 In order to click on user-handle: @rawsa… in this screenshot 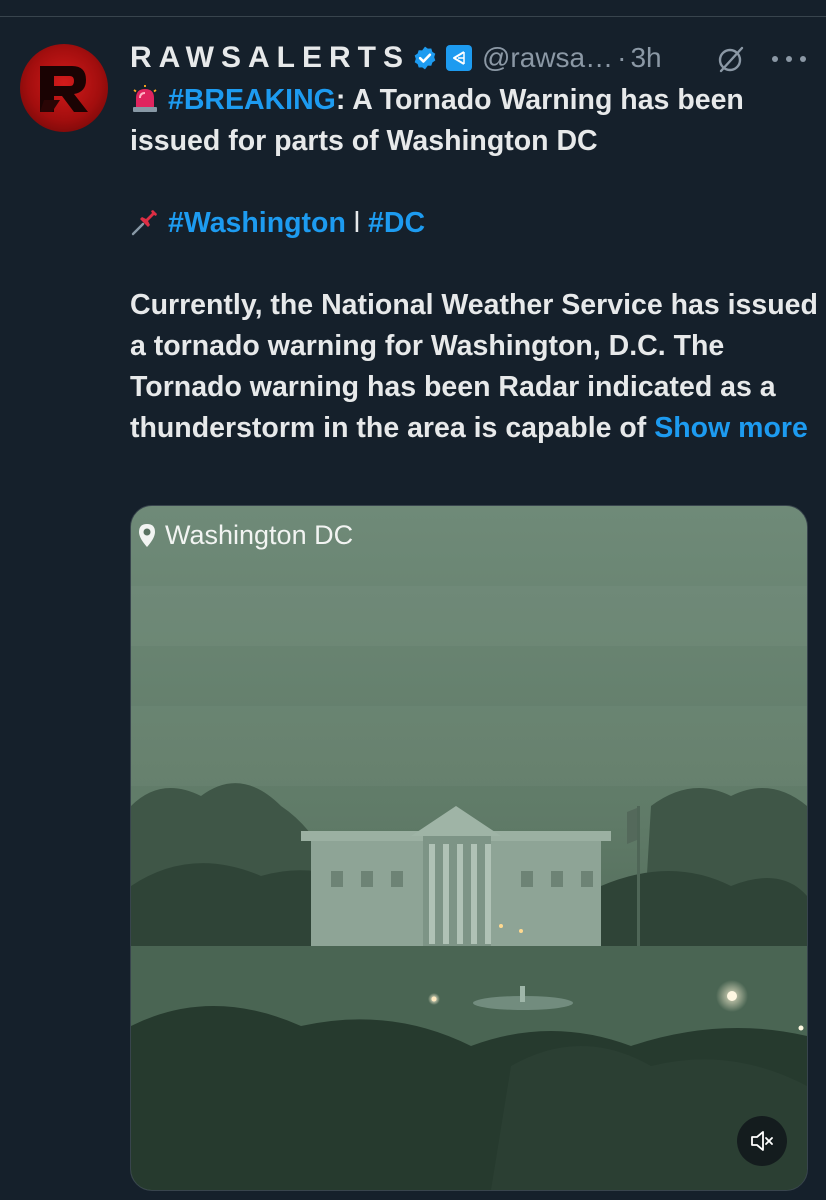, I will do `click(547, 58)`.